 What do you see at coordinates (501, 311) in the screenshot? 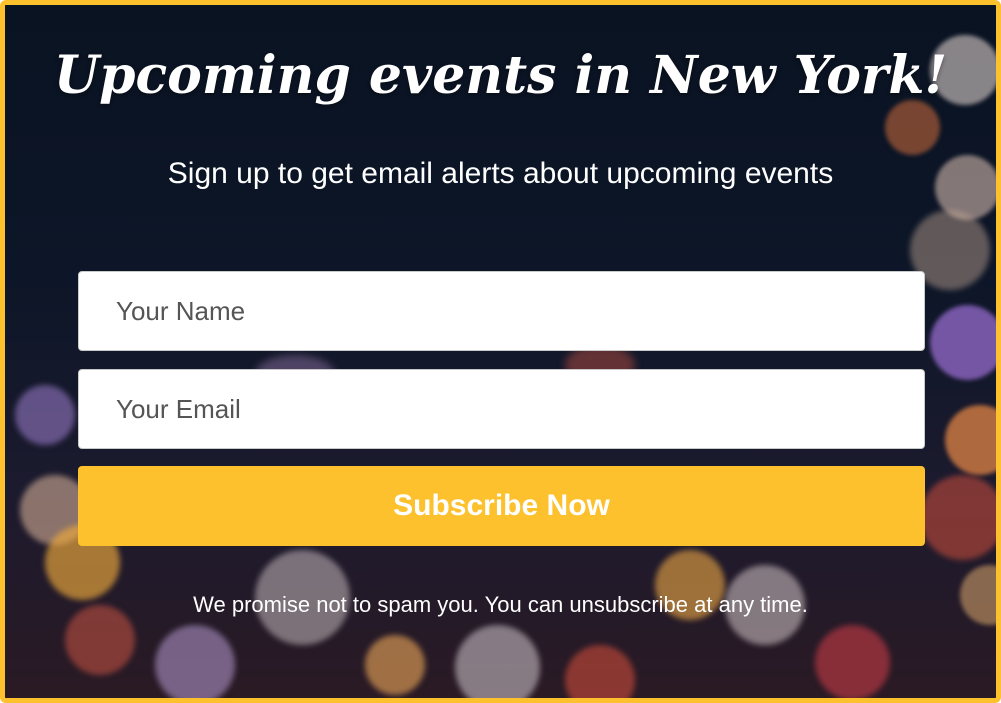
I see `name-input` at bounding box center [501, 311].